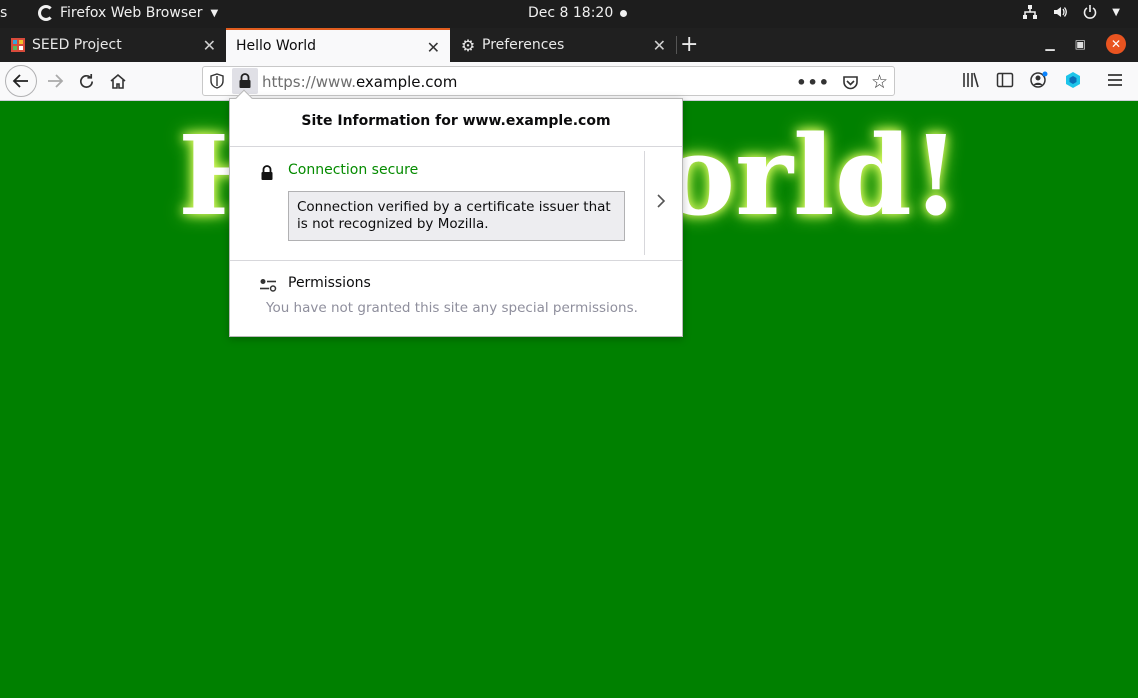 Image resolution: width=1138 pixels, height=698 pixels. Describe the element at coordinates (268, 285) in the screenshot. I see `permissions-icon` at that location.